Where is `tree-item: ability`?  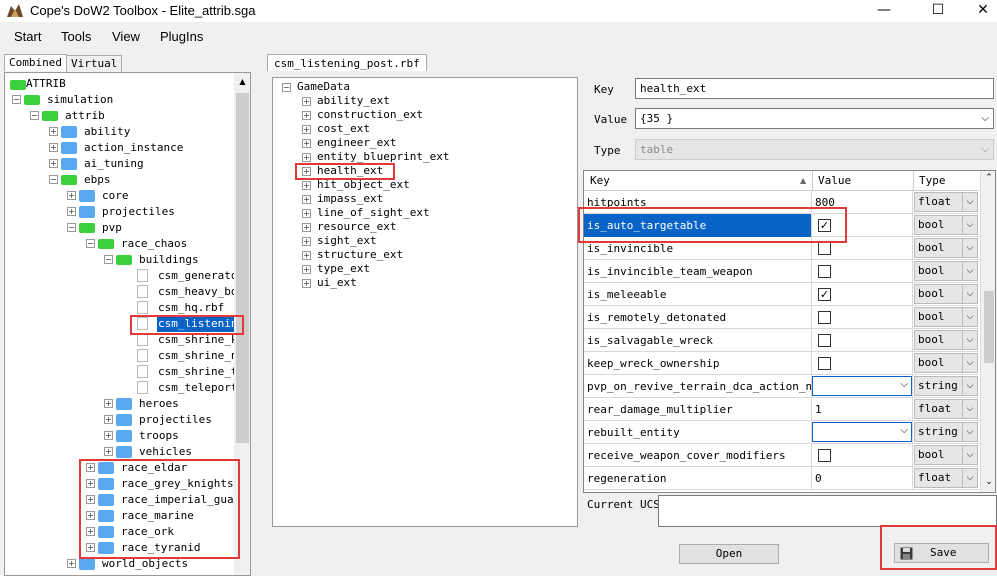
tree-item: ability is located at coordinates (107, 132).